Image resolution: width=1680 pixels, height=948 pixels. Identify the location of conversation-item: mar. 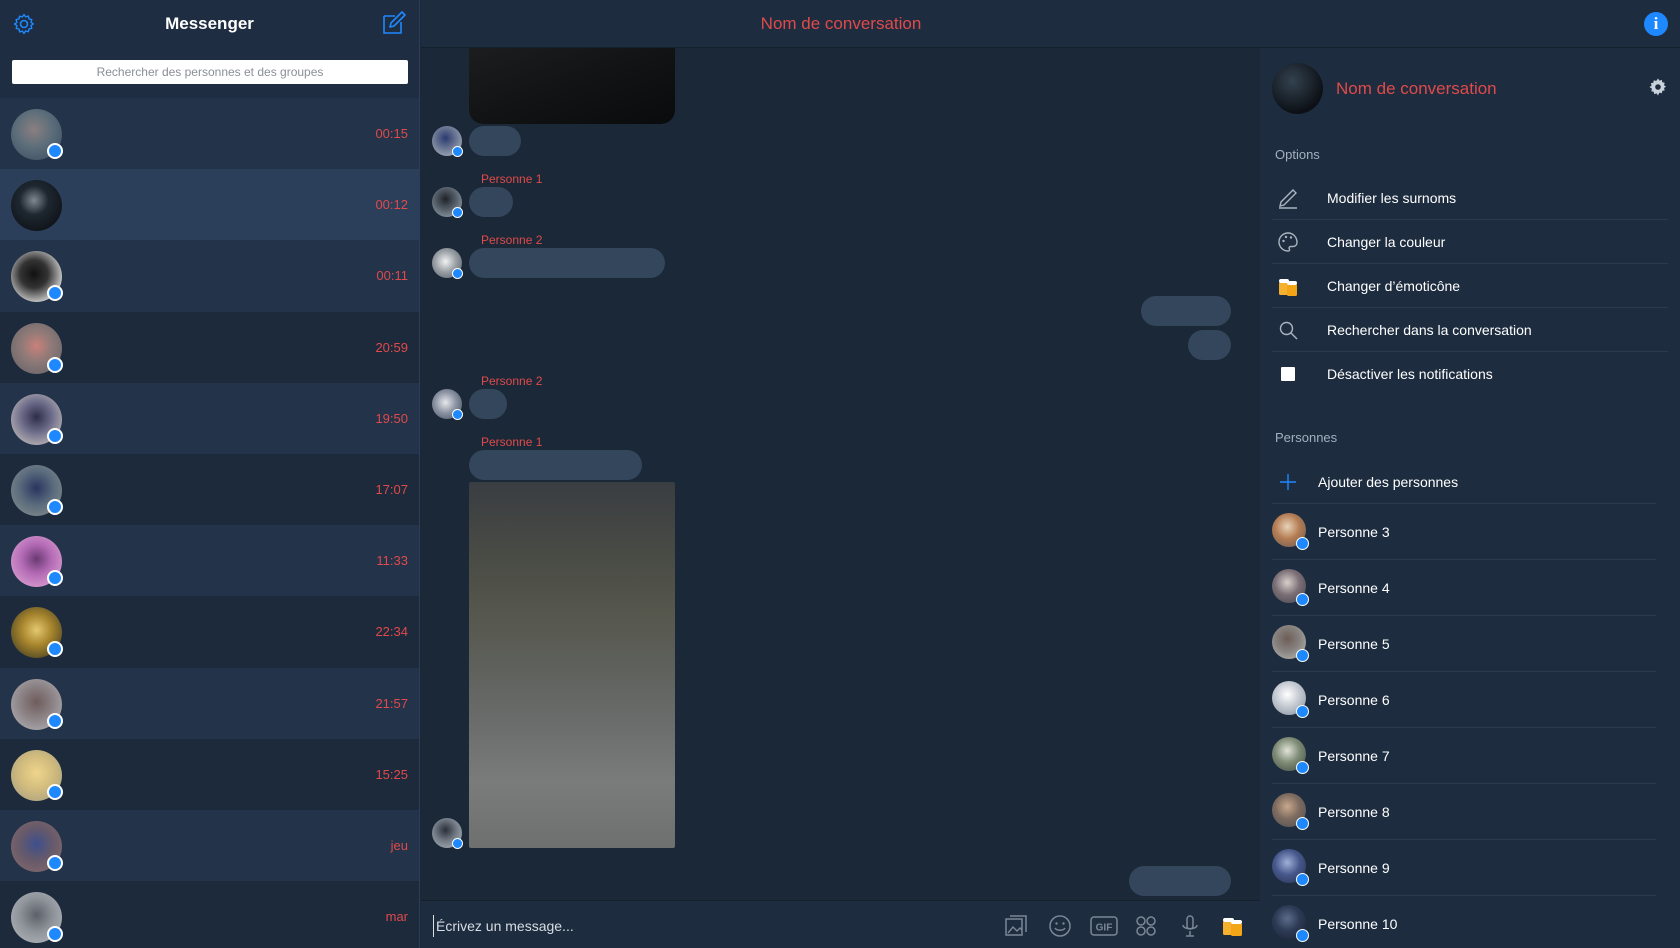
(209, 914).